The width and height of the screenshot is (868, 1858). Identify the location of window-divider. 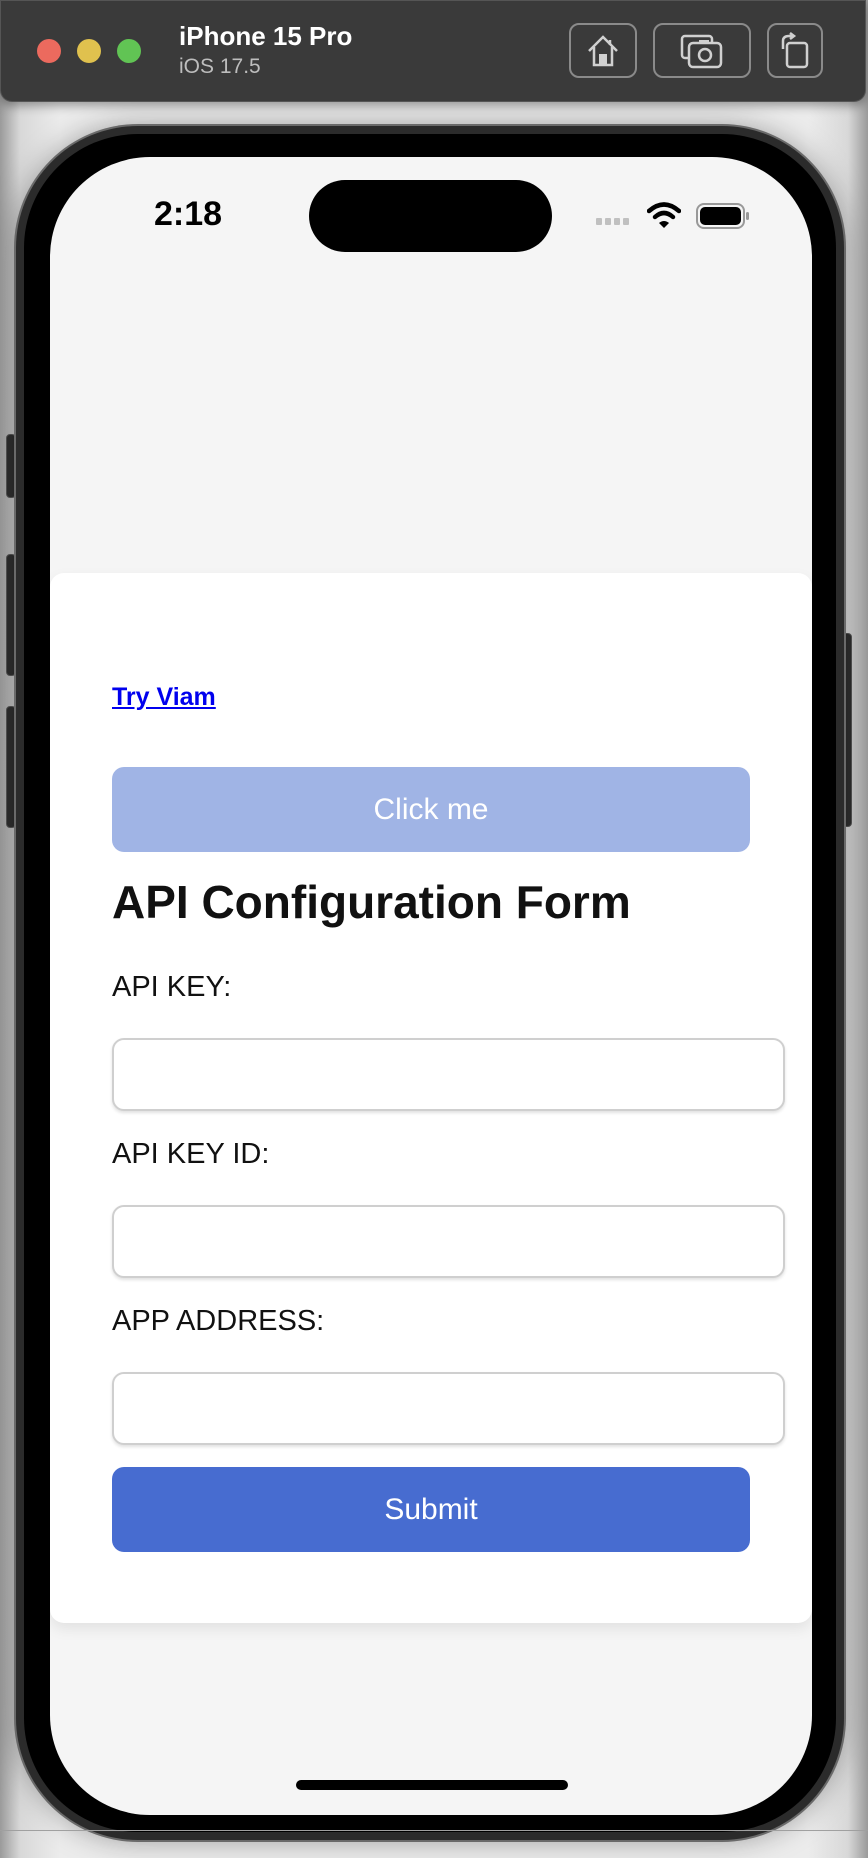
(434, 1830).